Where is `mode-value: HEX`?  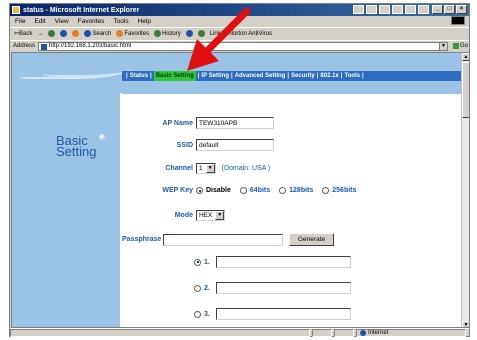
mode-value: HEX is located at coordinates (206, 215).